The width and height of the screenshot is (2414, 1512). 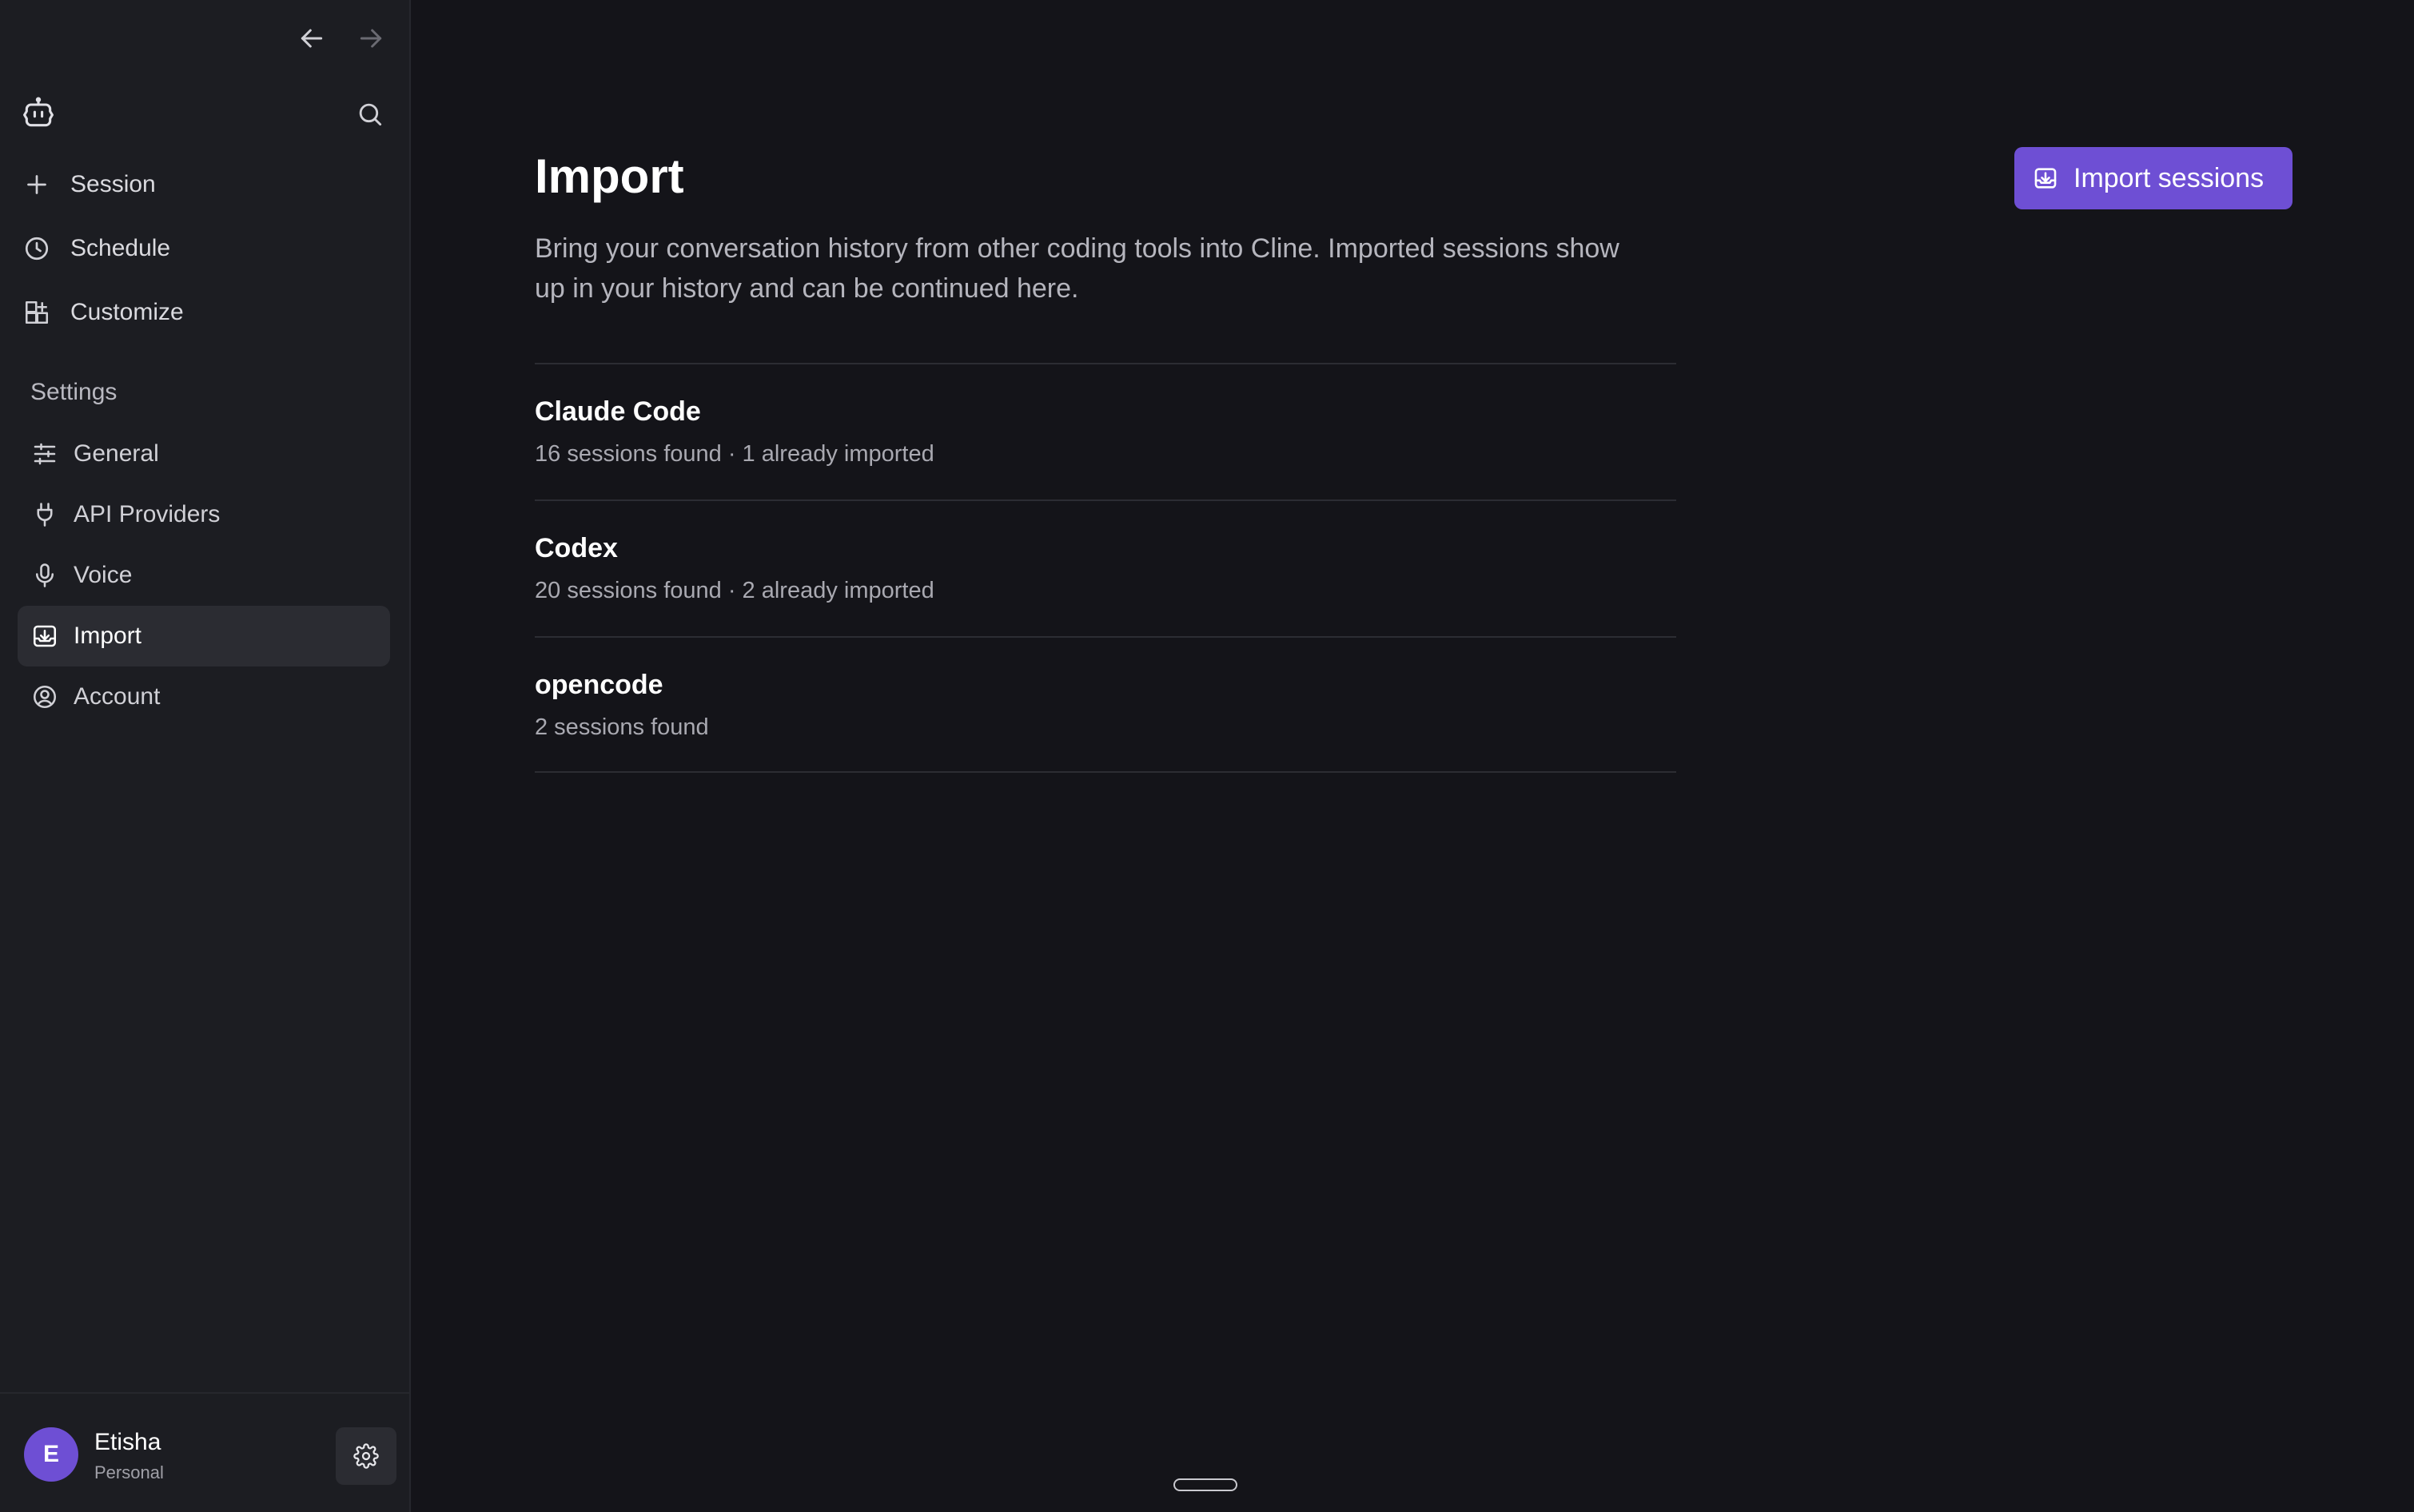 I want to click on gear-icon, so click(x=366, y=1456).